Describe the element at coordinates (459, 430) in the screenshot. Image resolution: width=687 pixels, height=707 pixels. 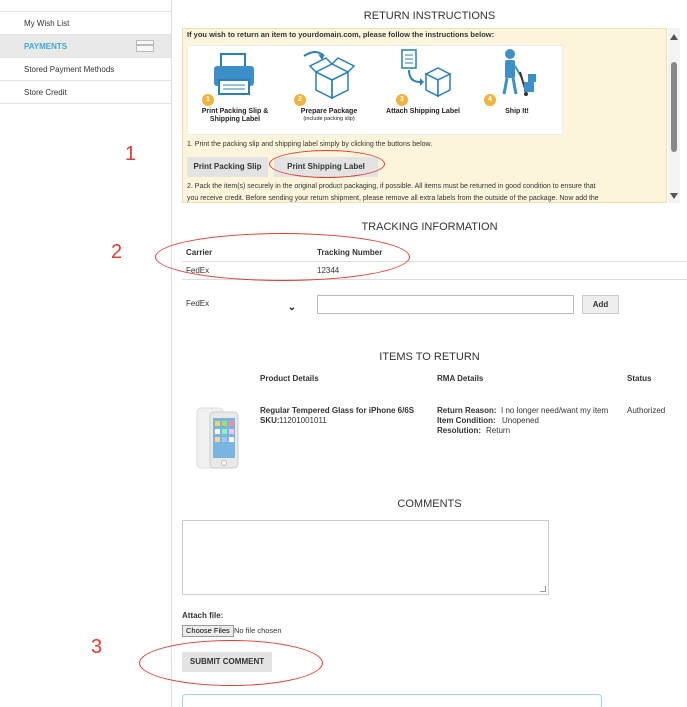
I see `resolution-label: Resolution:` at that location.